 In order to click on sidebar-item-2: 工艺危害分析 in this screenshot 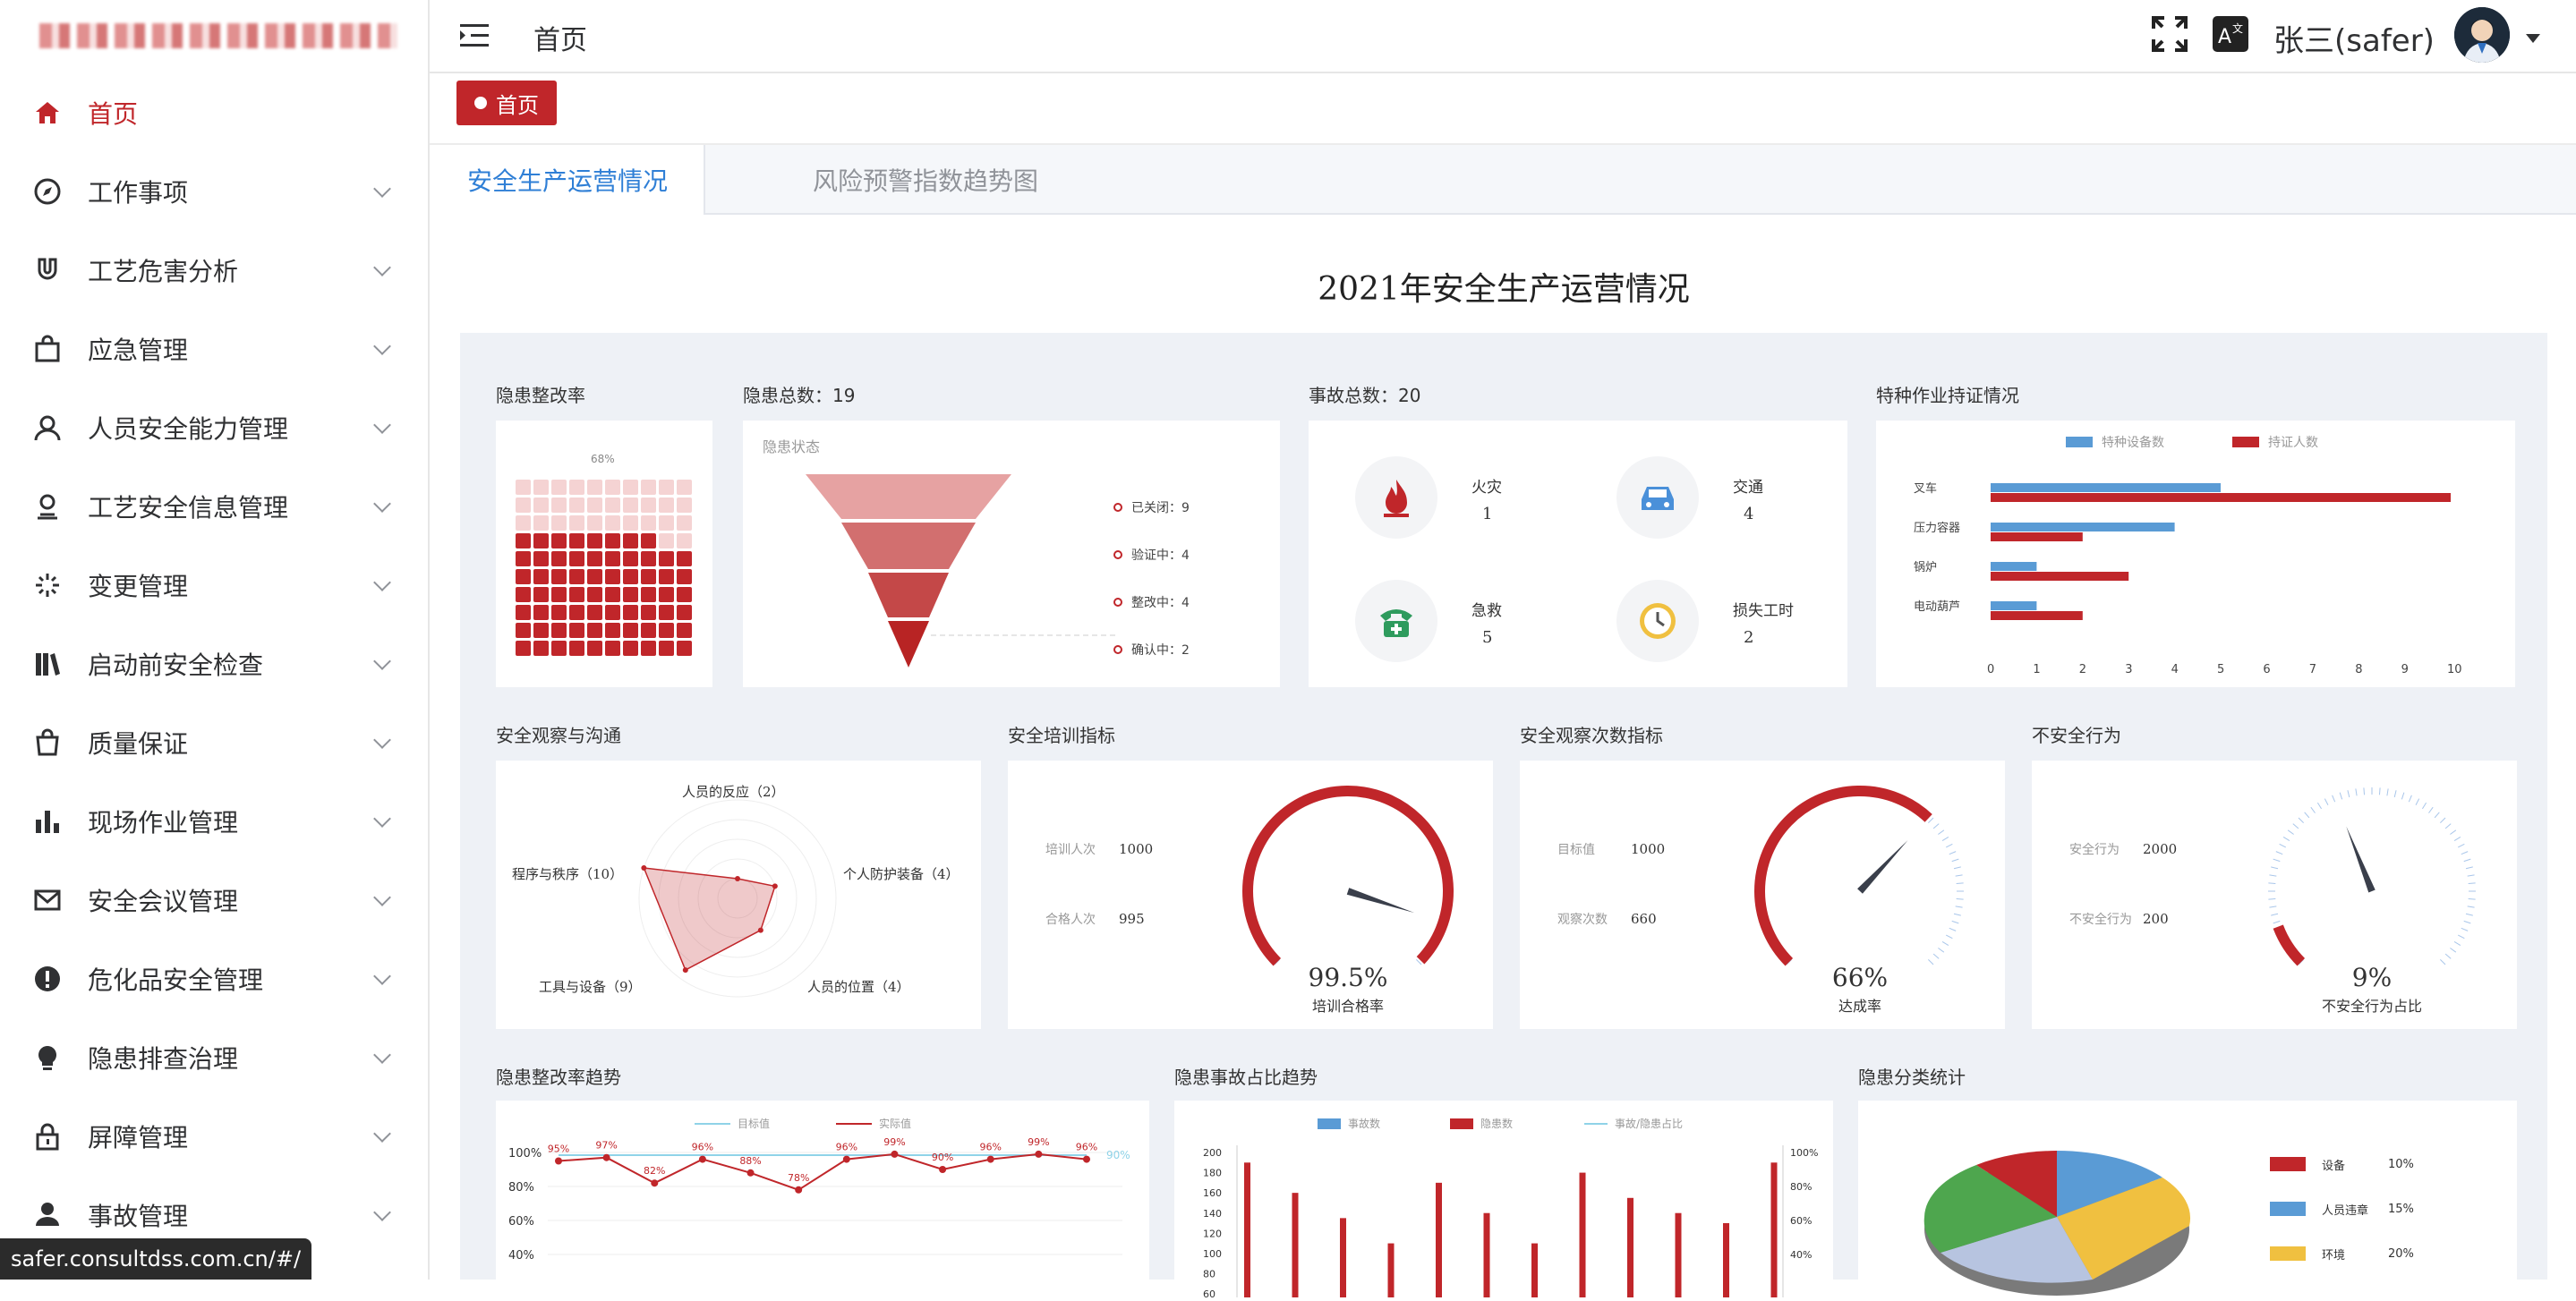, I will do `click(214, 270)`.